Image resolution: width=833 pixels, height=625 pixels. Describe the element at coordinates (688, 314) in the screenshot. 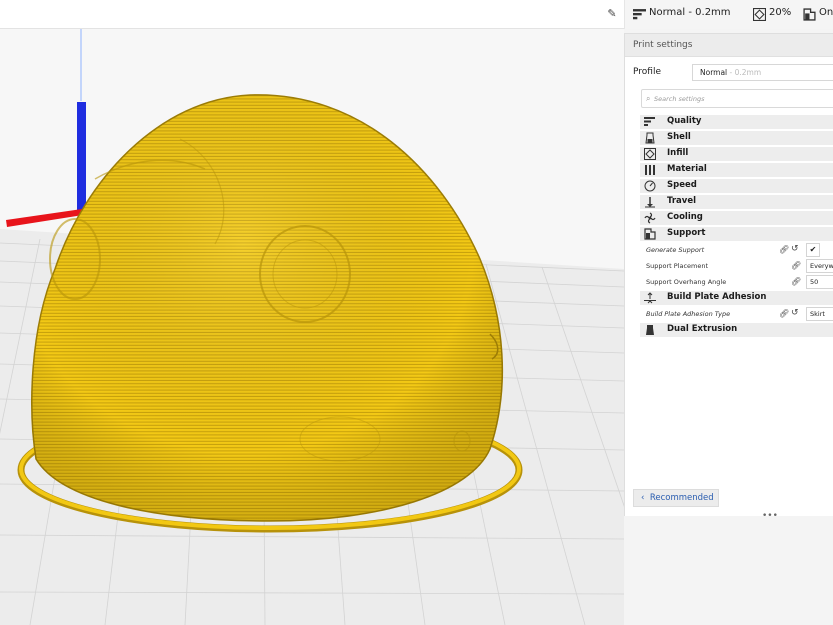

I see `setting-label: Build Plate Adhesion Type` at that location.